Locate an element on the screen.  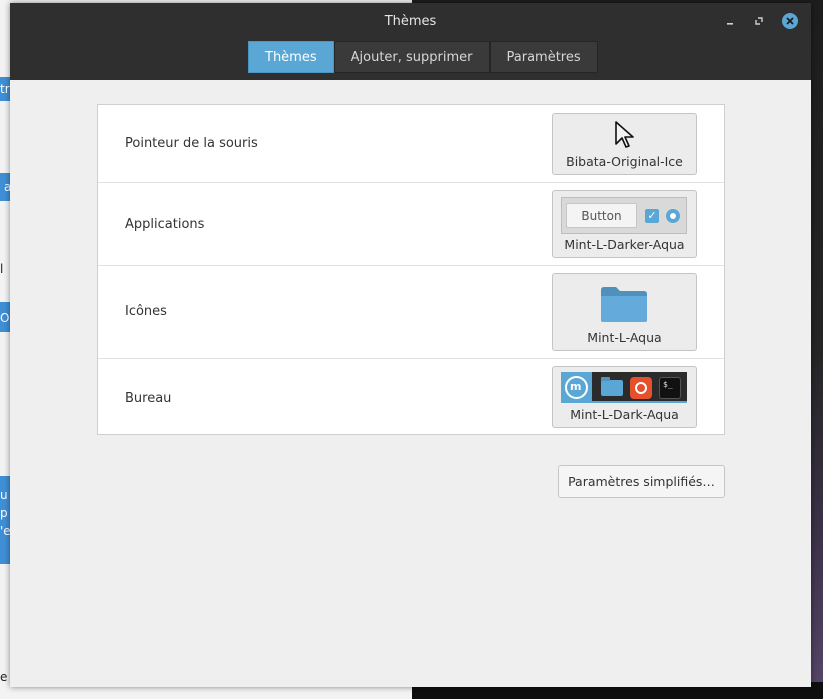
close-icon is located at coordinates (790, 21).